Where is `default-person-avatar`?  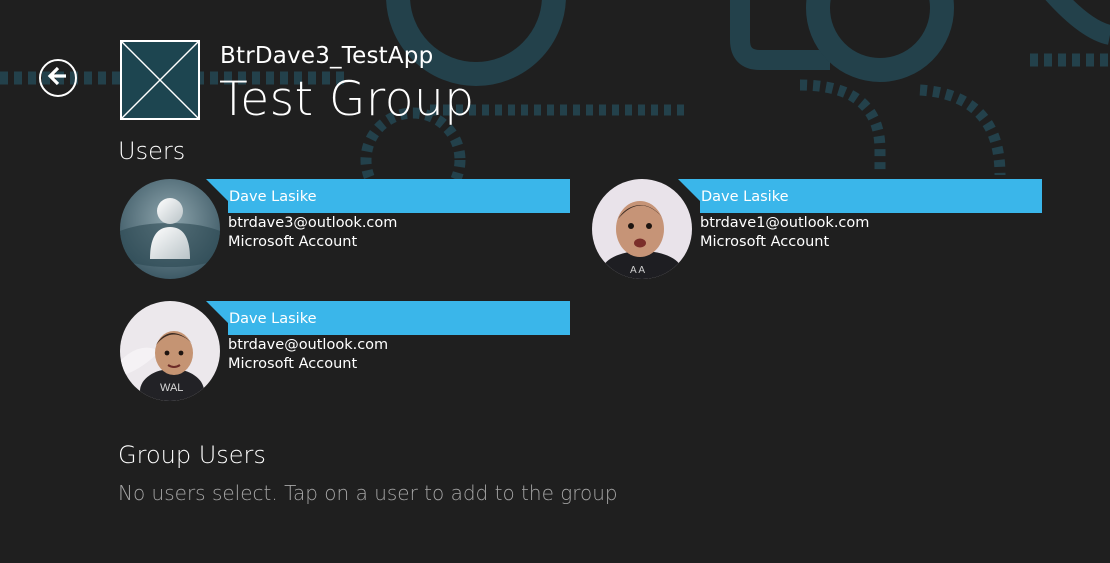
default-person-avatar is located at coordinates (170, 229).